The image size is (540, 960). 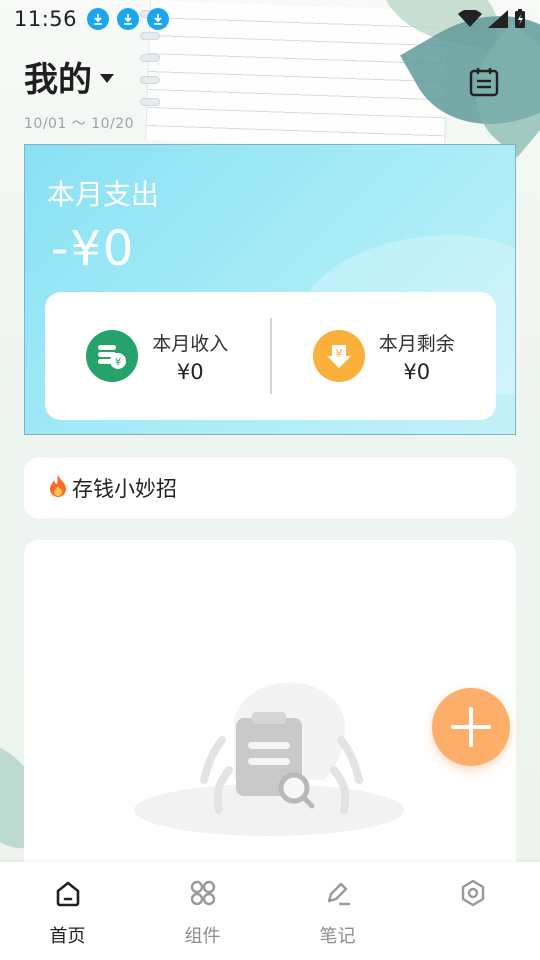 I want to click on caret-down-icon, so click(x=107, y=78).